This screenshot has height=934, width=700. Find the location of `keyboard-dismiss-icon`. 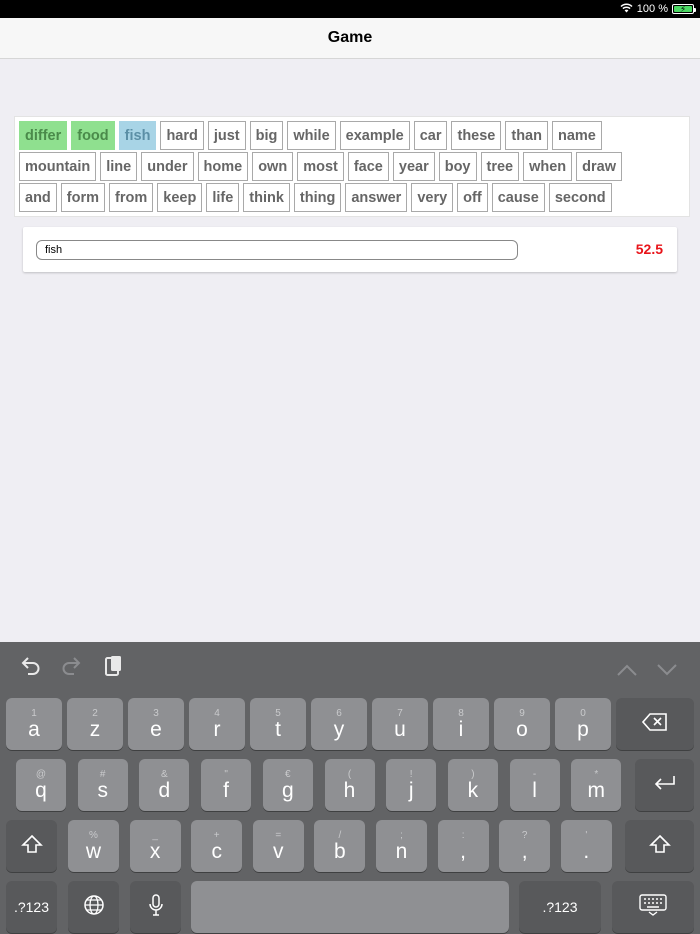

keyboard-dismiss-icon is located at coordinates (653, 907).